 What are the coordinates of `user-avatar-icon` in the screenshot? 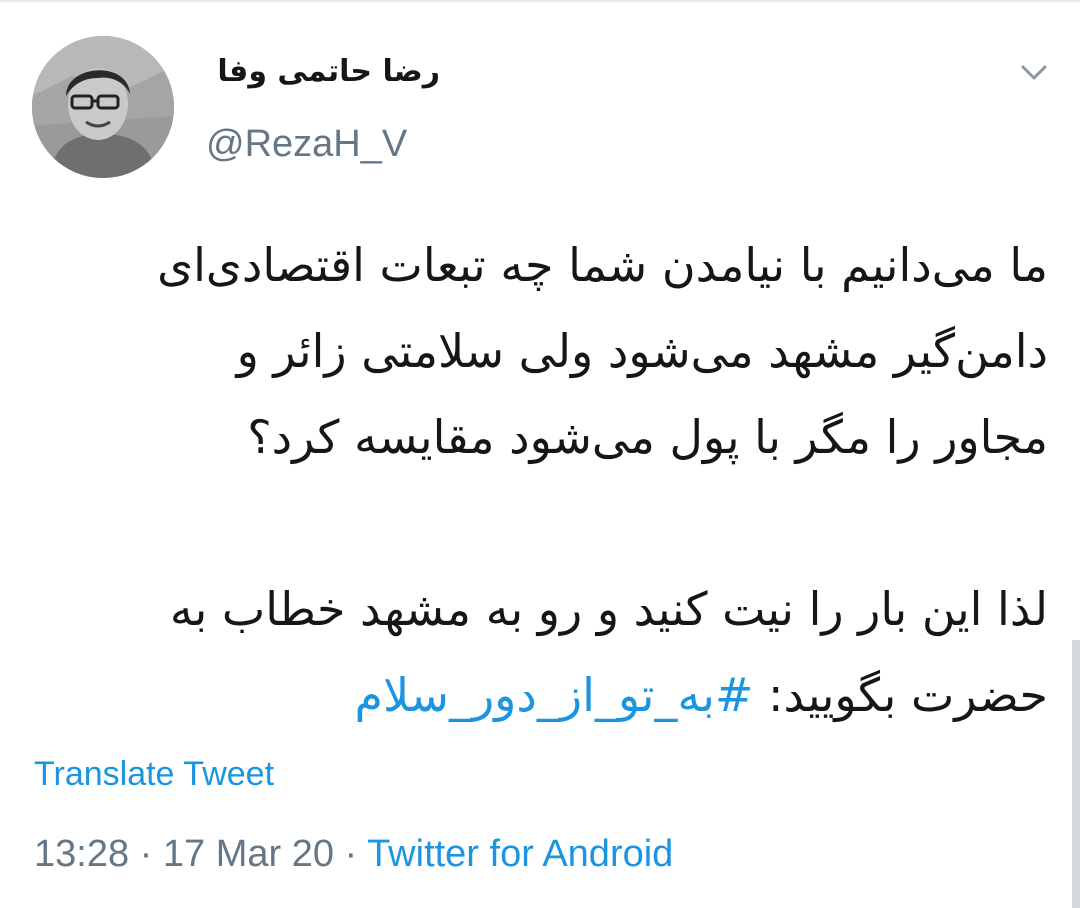 It's located at (103, 107).